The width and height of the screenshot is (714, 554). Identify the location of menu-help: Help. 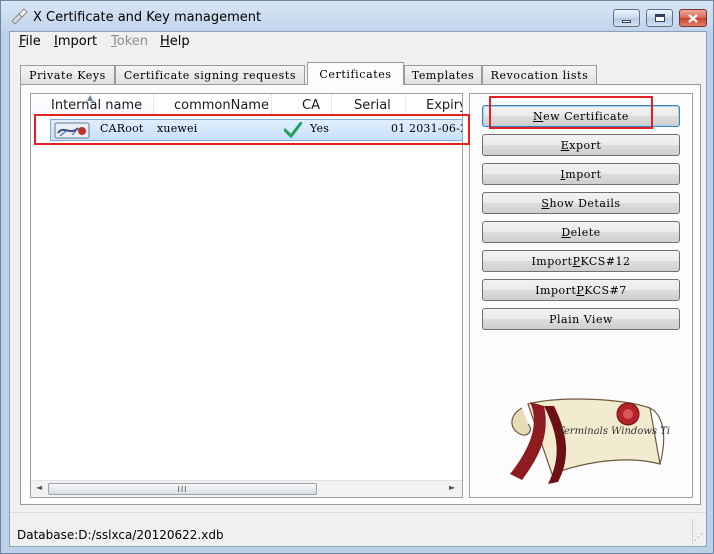
(175, 41).